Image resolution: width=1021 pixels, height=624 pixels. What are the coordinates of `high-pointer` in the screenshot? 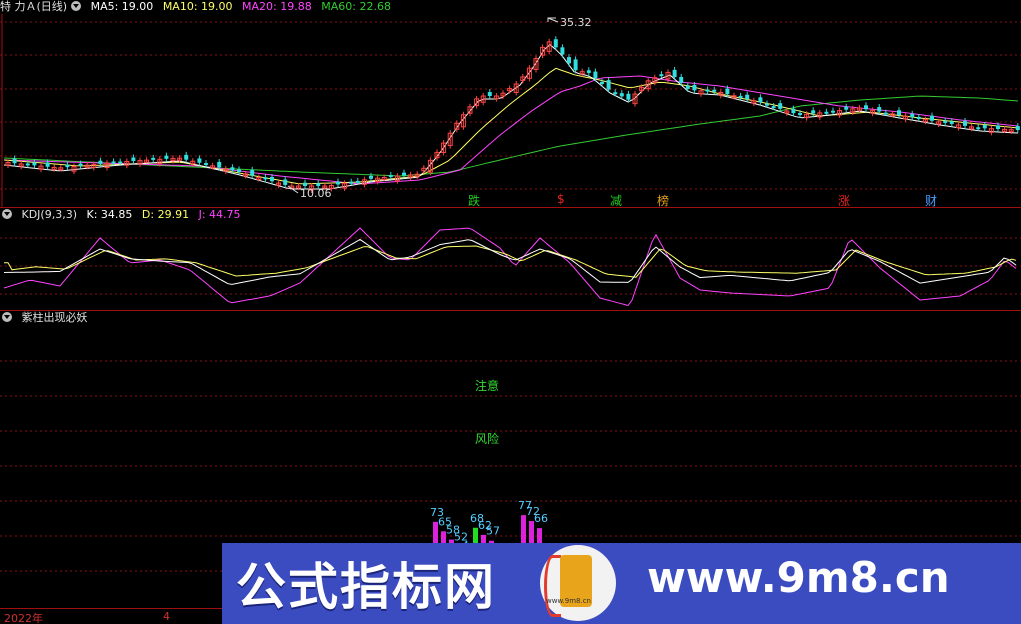 It's located at (553, 20).